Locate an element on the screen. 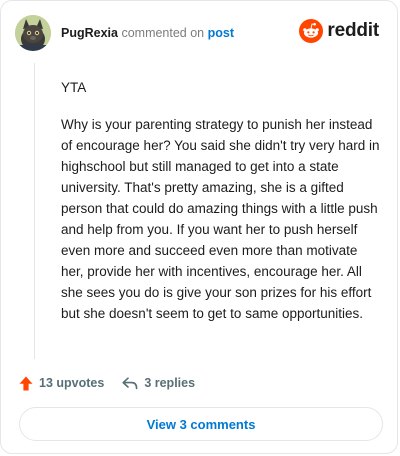 The image size is (400, 456). reddit-snoo-icon is located at coordinates (311, 31).